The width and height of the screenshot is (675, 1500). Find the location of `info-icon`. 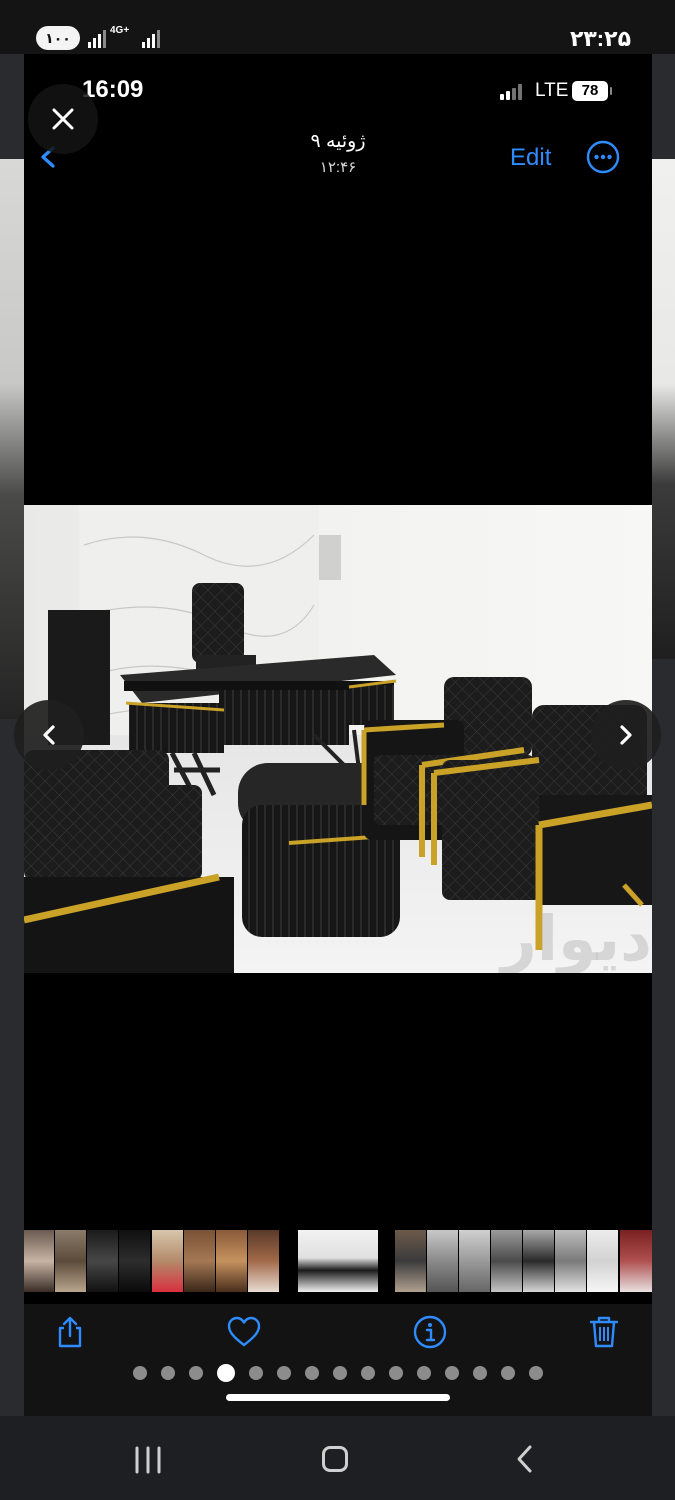

info-icon is located at coordinates (430, 1332).